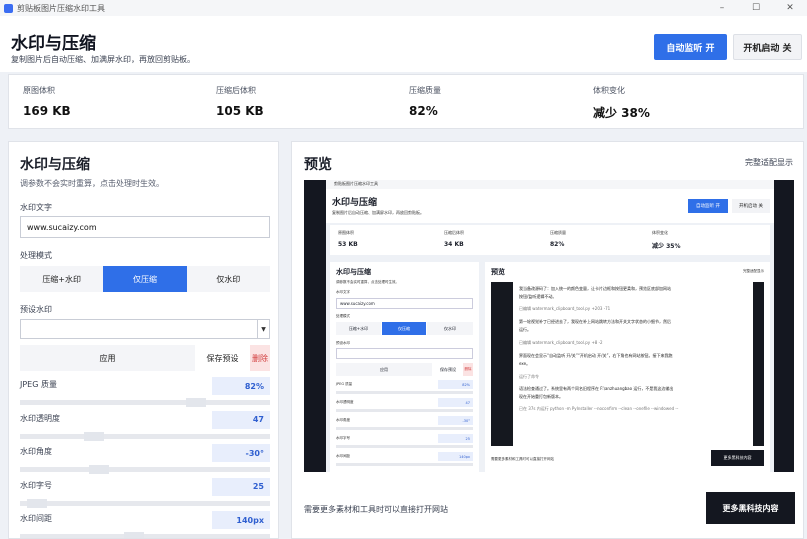 This screenshot has width=807, height=539. I want to click on mode-compress-only: 仅压缩, so click(145, 279).